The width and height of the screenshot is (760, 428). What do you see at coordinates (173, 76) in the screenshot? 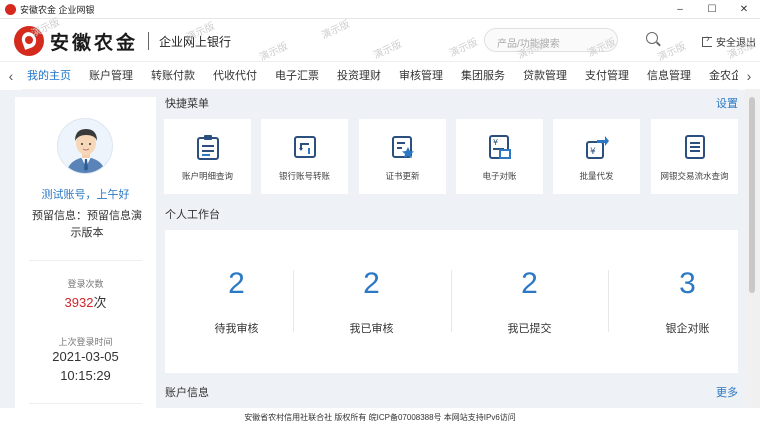
I see `nav-item-transfer: 转账付款` at bounding box center [173, 76].